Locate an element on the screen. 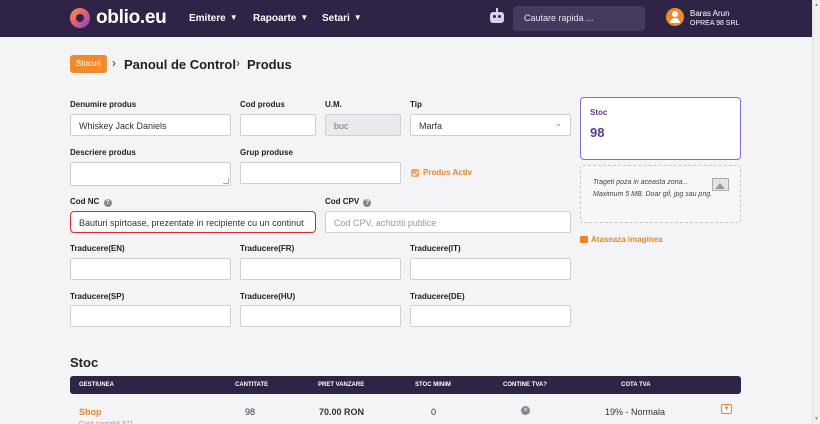 The image size is (820, 424). nav-emitere: Emitere ▼ is located at coordinates (213, 18).